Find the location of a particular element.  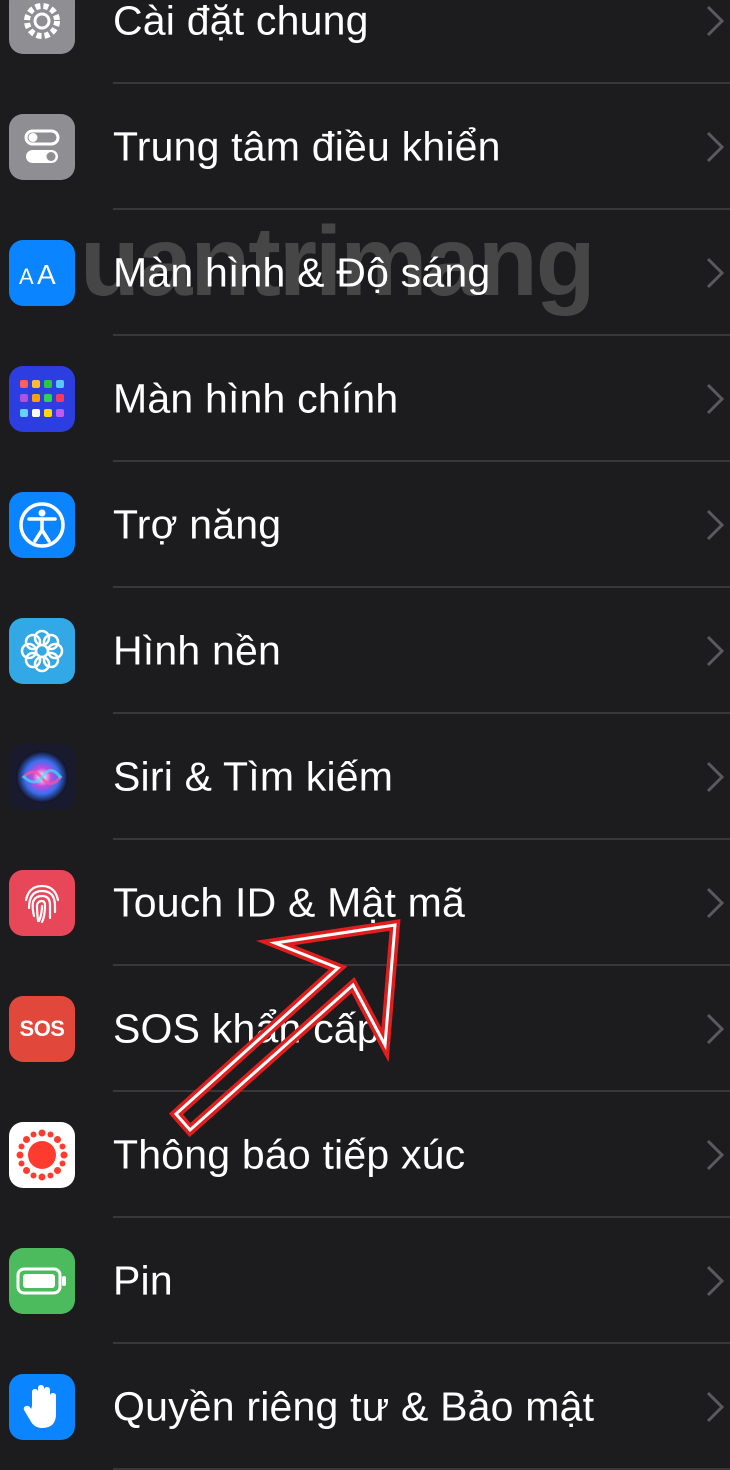

settings-row-label: Siri & Tìm kiếm is located at coordinates (253, 776).